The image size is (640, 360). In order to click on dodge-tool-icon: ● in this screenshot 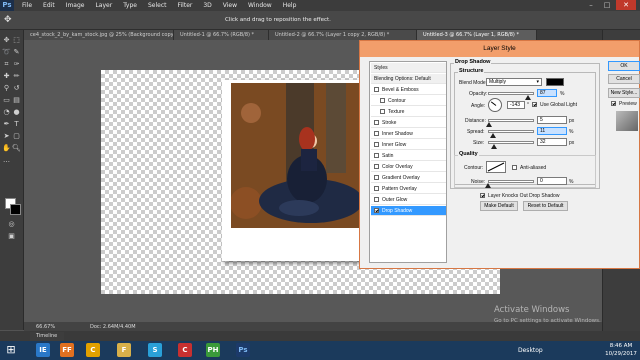, I will do `click(16, 112)`.